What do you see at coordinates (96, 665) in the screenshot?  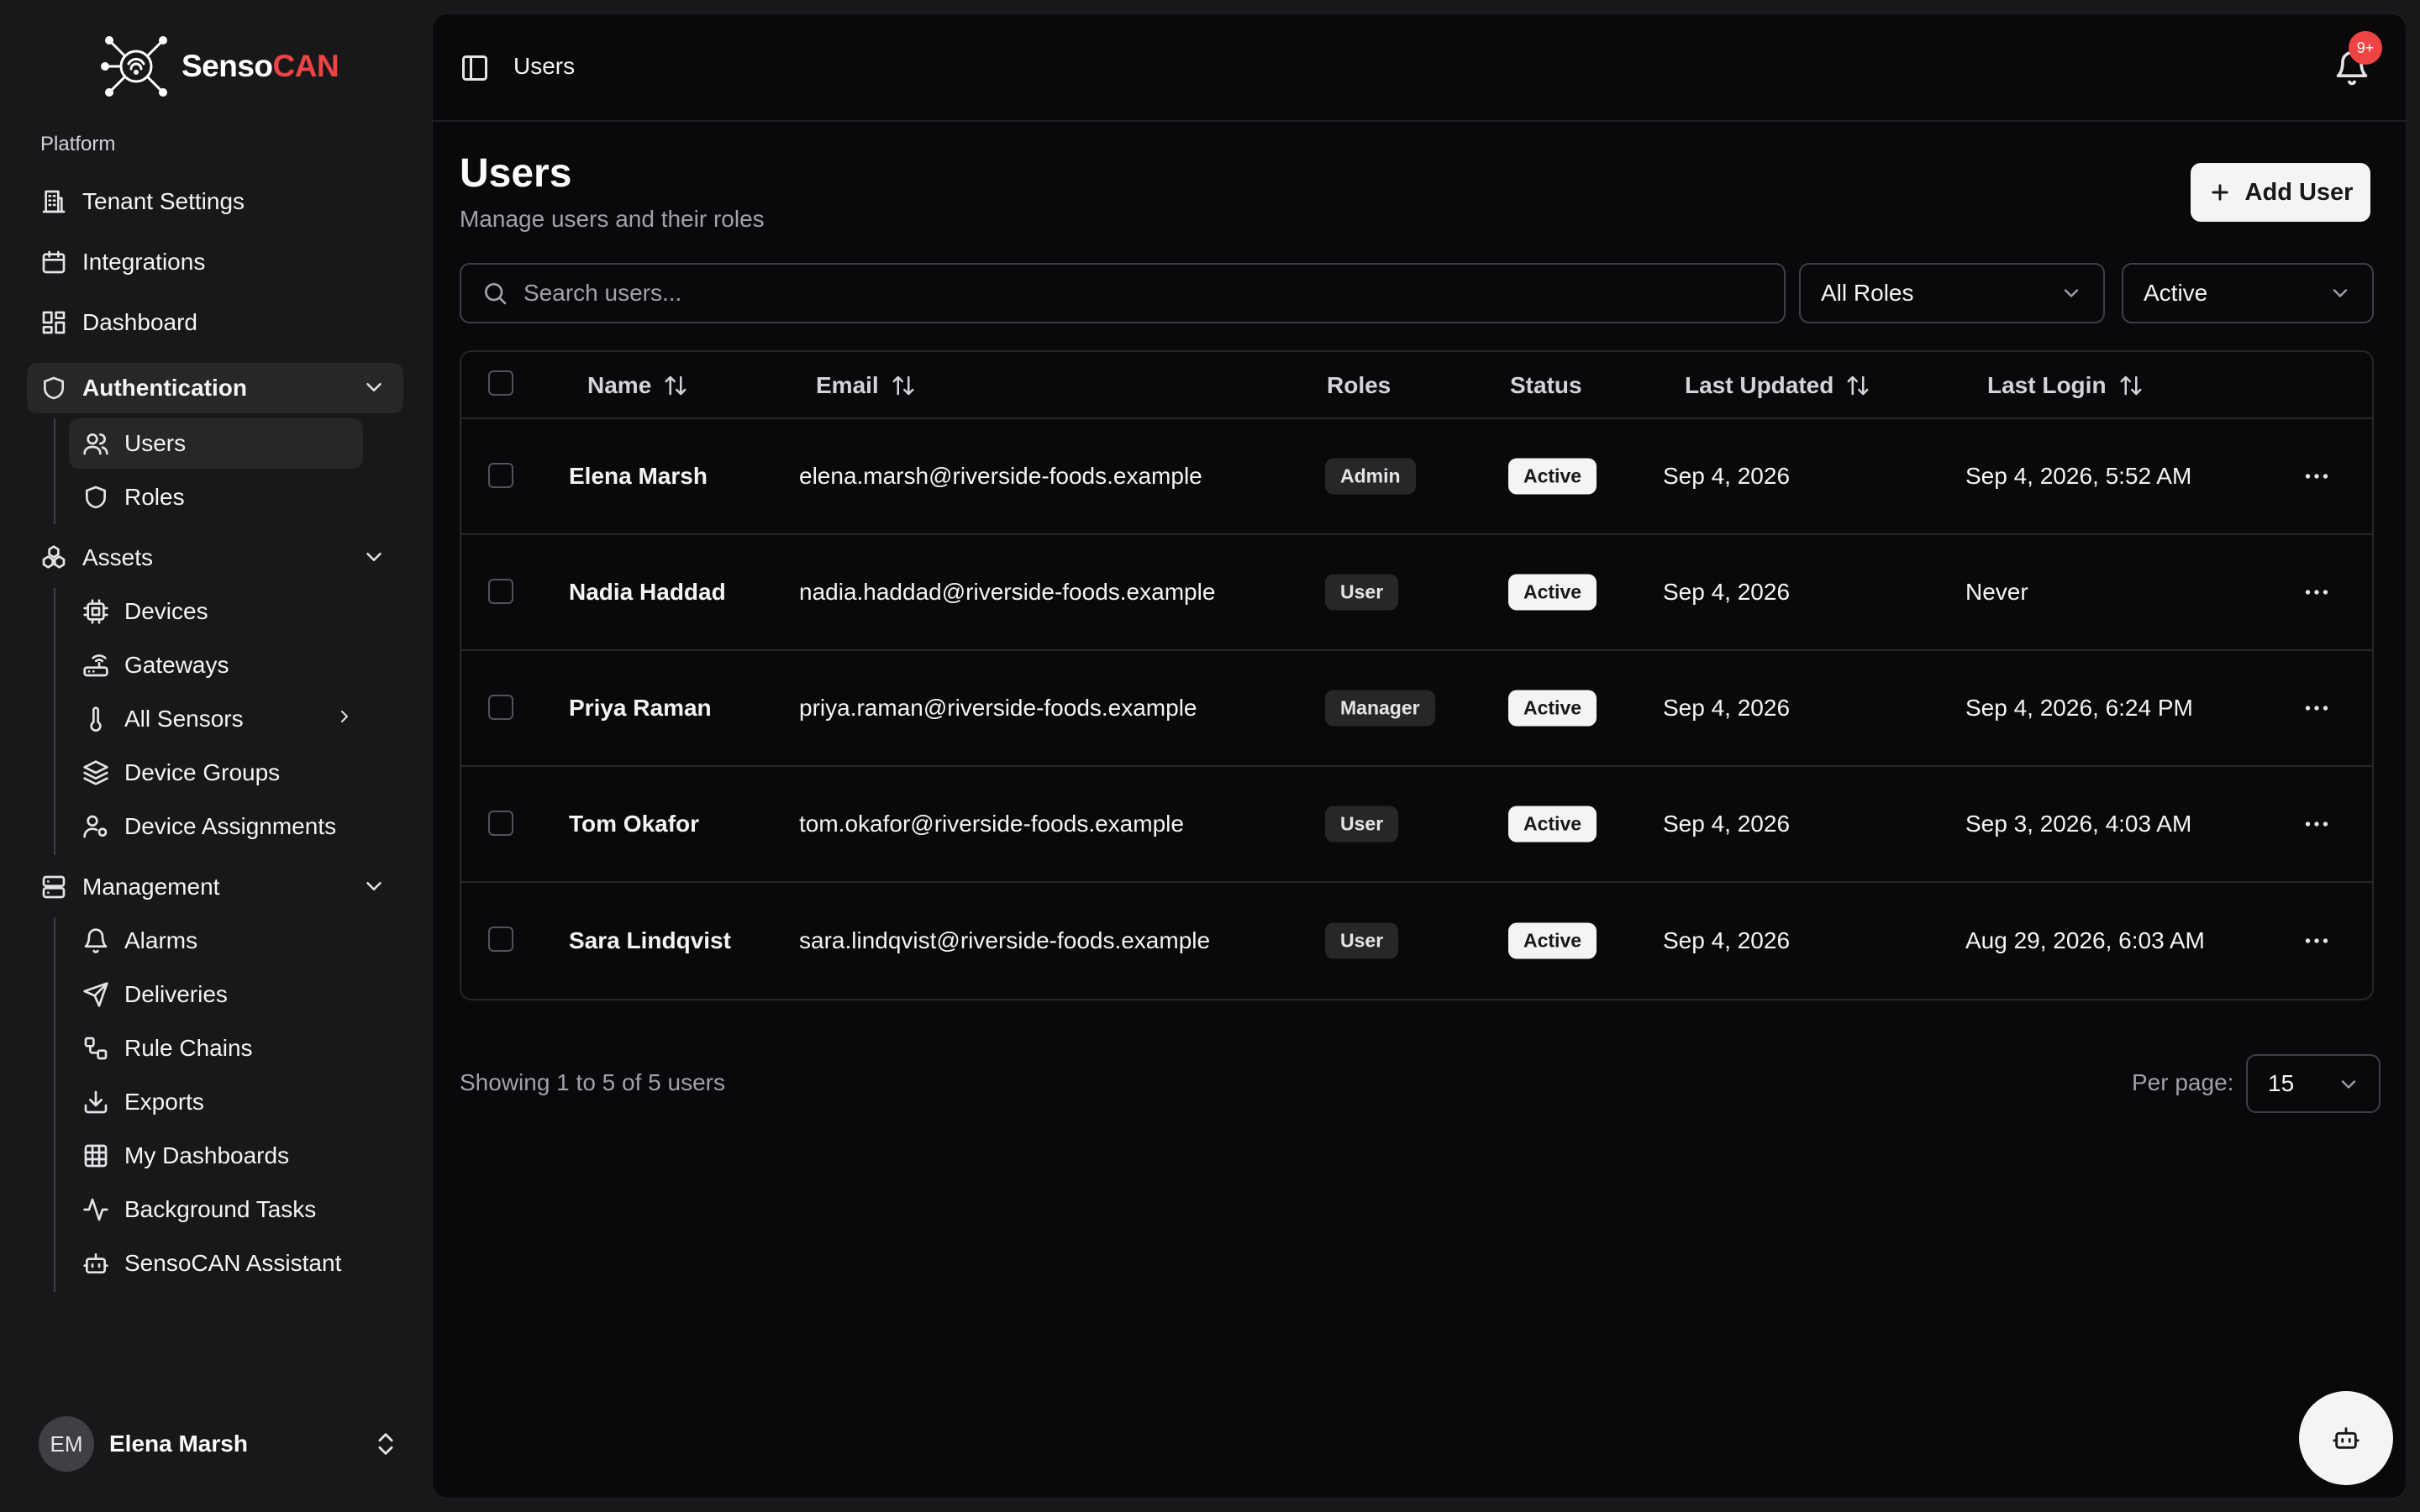 I see `router-icon` at bounding box center [96, 665].